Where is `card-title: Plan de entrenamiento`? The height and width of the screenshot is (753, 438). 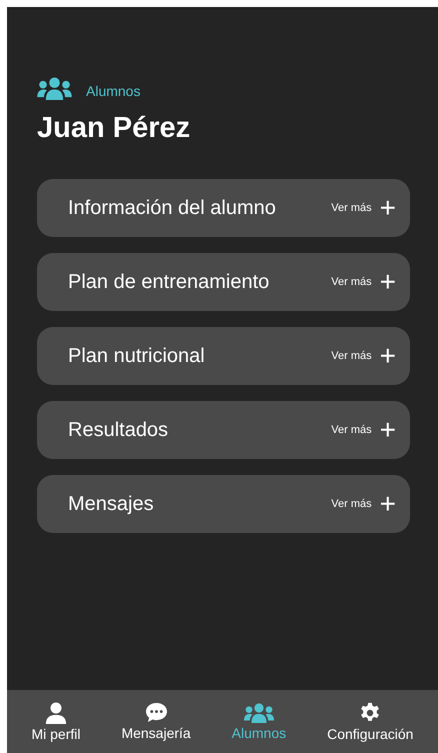
card-title: Plan de entrenamiento is located at coordinates (169, 282).